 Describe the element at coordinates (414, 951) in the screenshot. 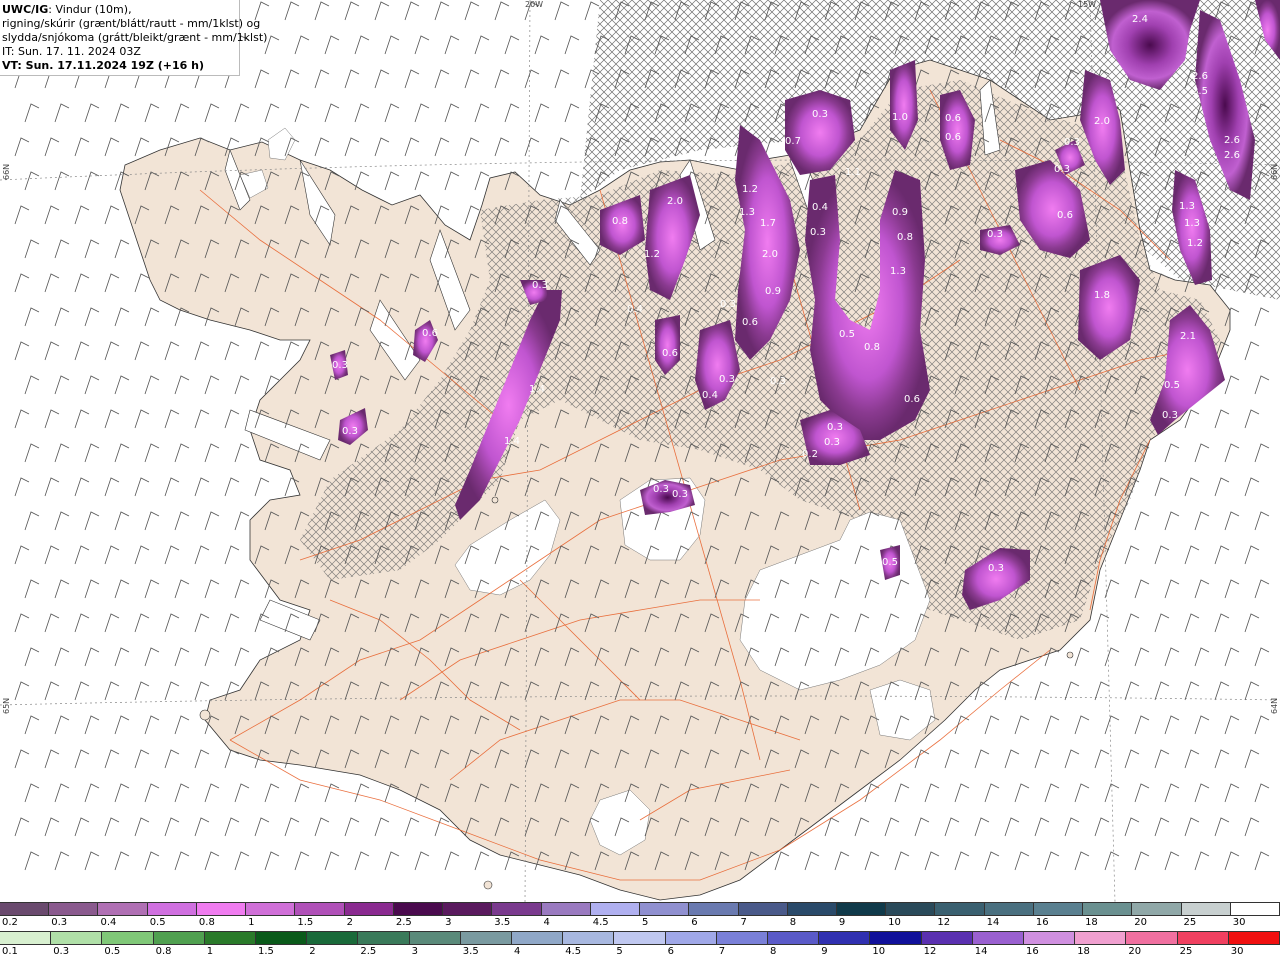

I see `legend-label: 3` at that location.